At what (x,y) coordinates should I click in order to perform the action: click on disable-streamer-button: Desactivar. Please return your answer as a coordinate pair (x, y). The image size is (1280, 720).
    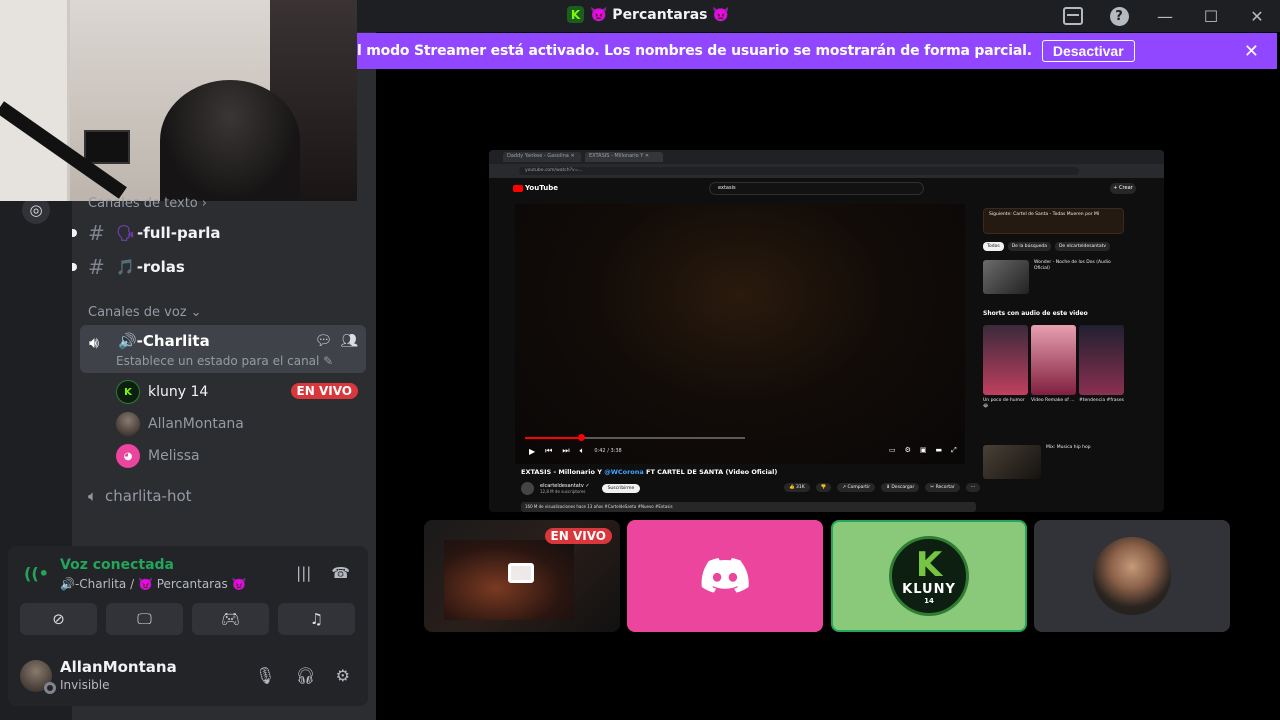
    Looking at the image, I should click on (1088, 51).